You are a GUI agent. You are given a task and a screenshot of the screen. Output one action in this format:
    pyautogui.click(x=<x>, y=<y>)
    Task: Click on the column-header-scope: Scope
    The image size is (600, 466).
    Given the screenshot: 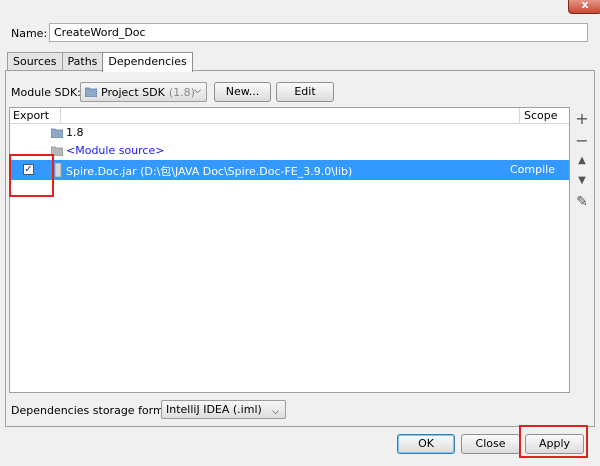 What is the action you would take?
    pyautogui.click(x=541, y=115)
    